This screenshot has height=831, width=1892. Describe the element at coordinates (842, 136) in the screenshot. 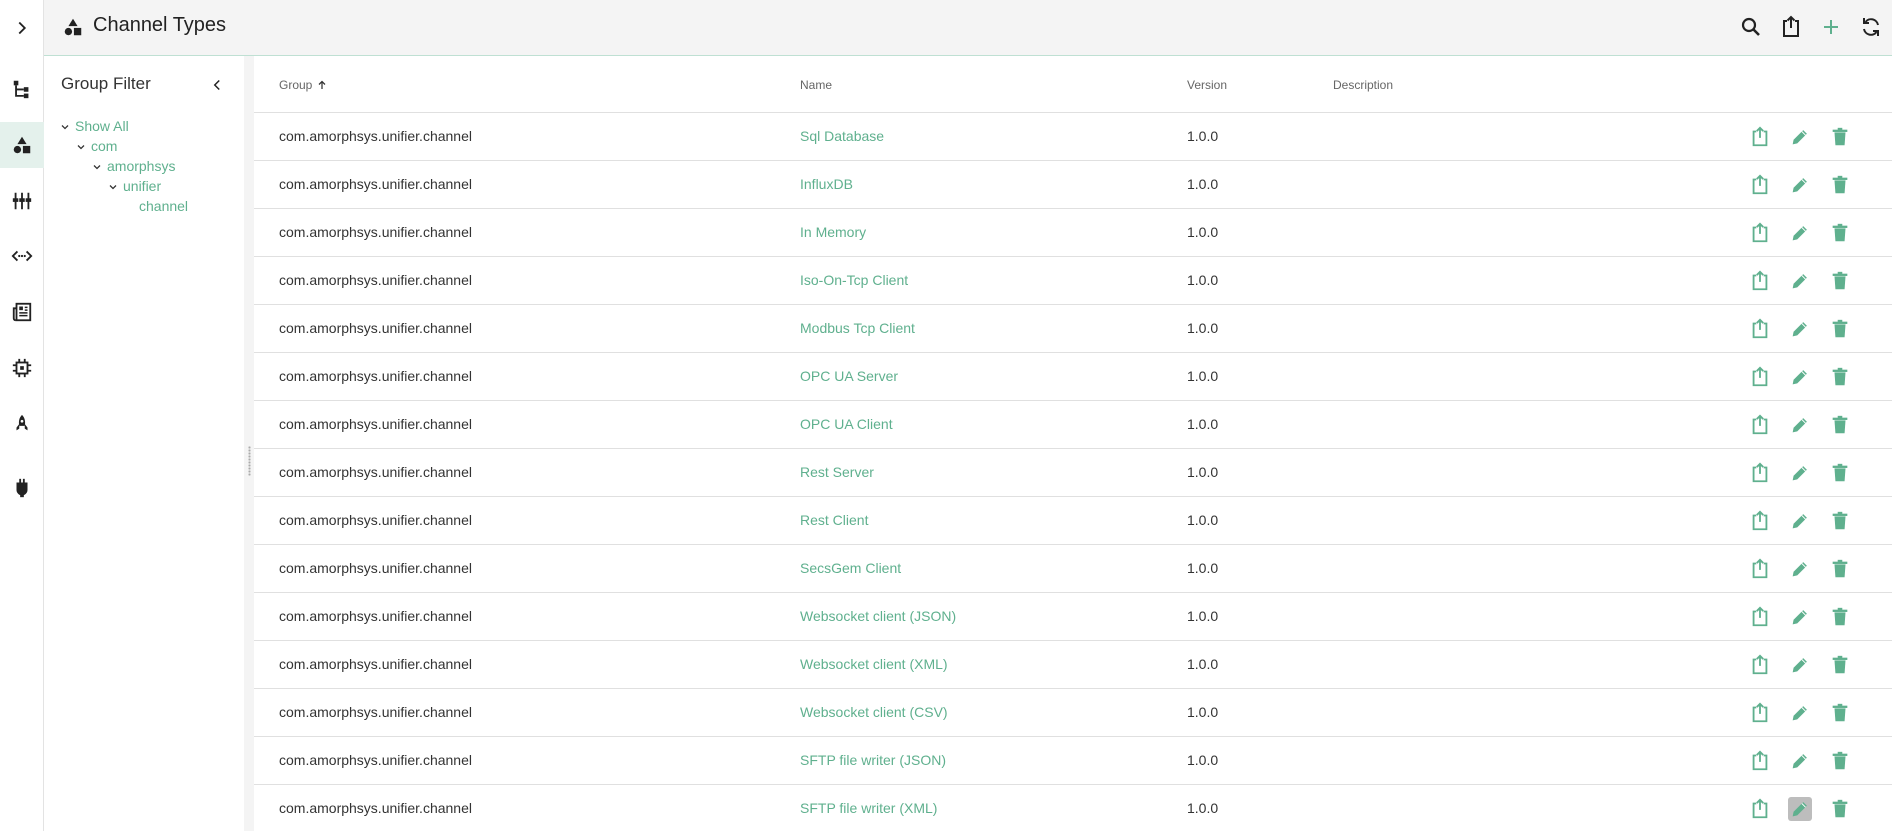

I see `cell-name-link: Sql Database` at that location.